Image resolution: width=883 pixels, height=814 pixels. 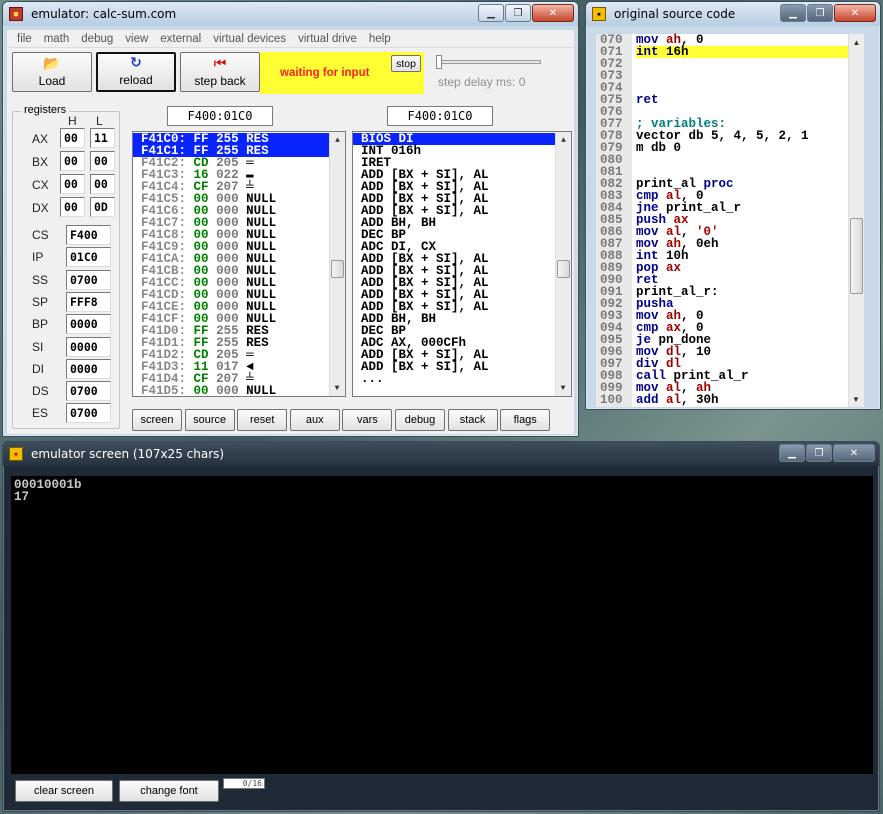 I want to click on clear-screen-button: clear screen, so click(x=64, y=791).